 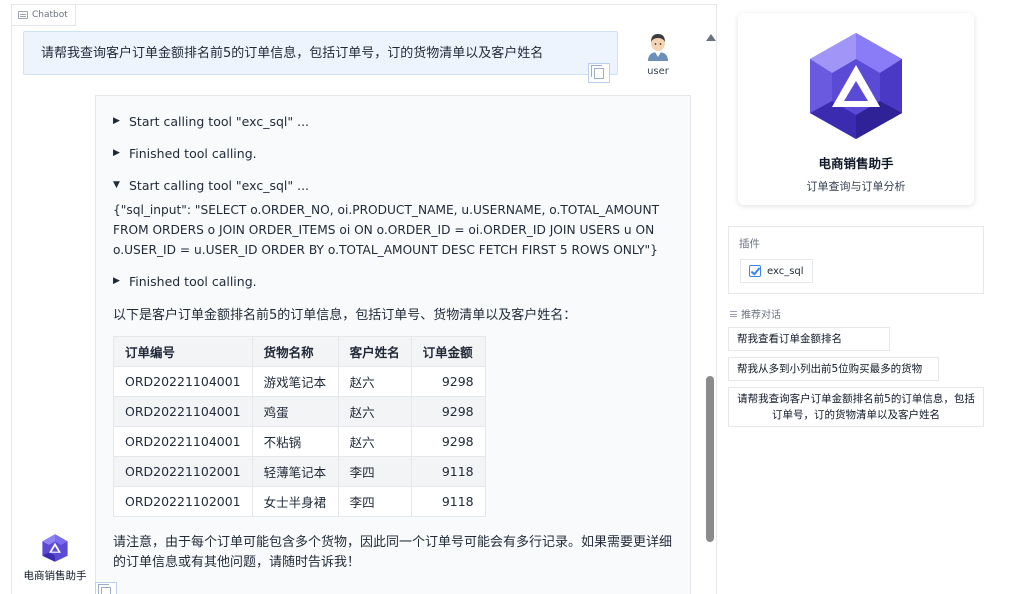 I want to click on plugins-panel: 插件 exc_sql, so click(x=856, y=260).